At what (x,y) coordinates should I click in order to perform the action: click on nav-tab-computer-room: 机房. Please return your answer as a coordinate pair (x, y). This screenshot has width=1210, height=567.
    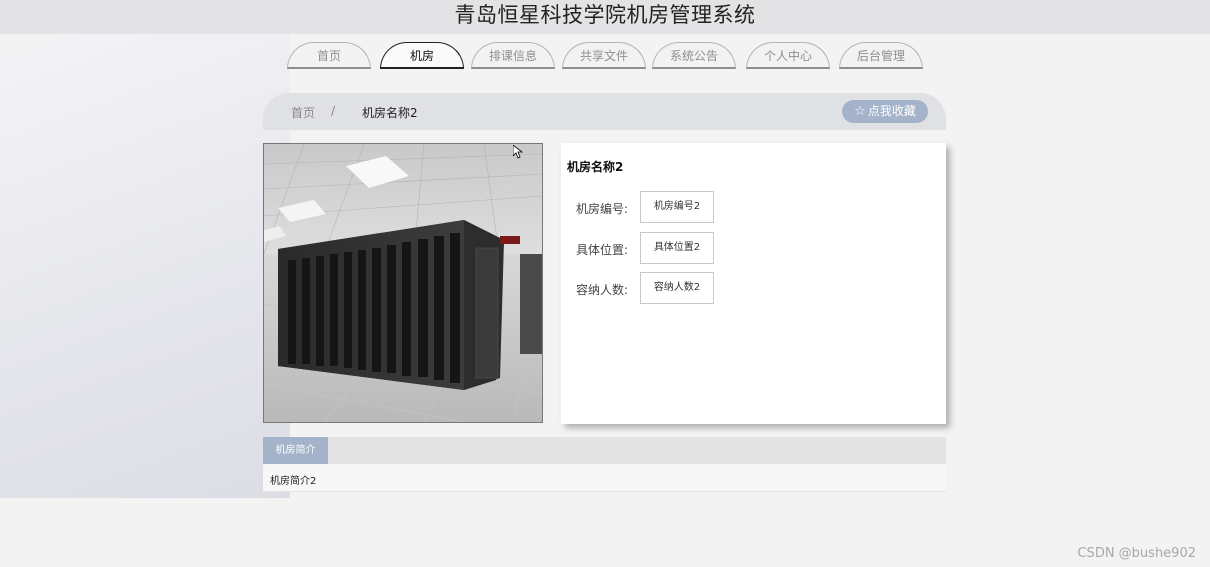
    Looking at the image, I should click on (422, 55).